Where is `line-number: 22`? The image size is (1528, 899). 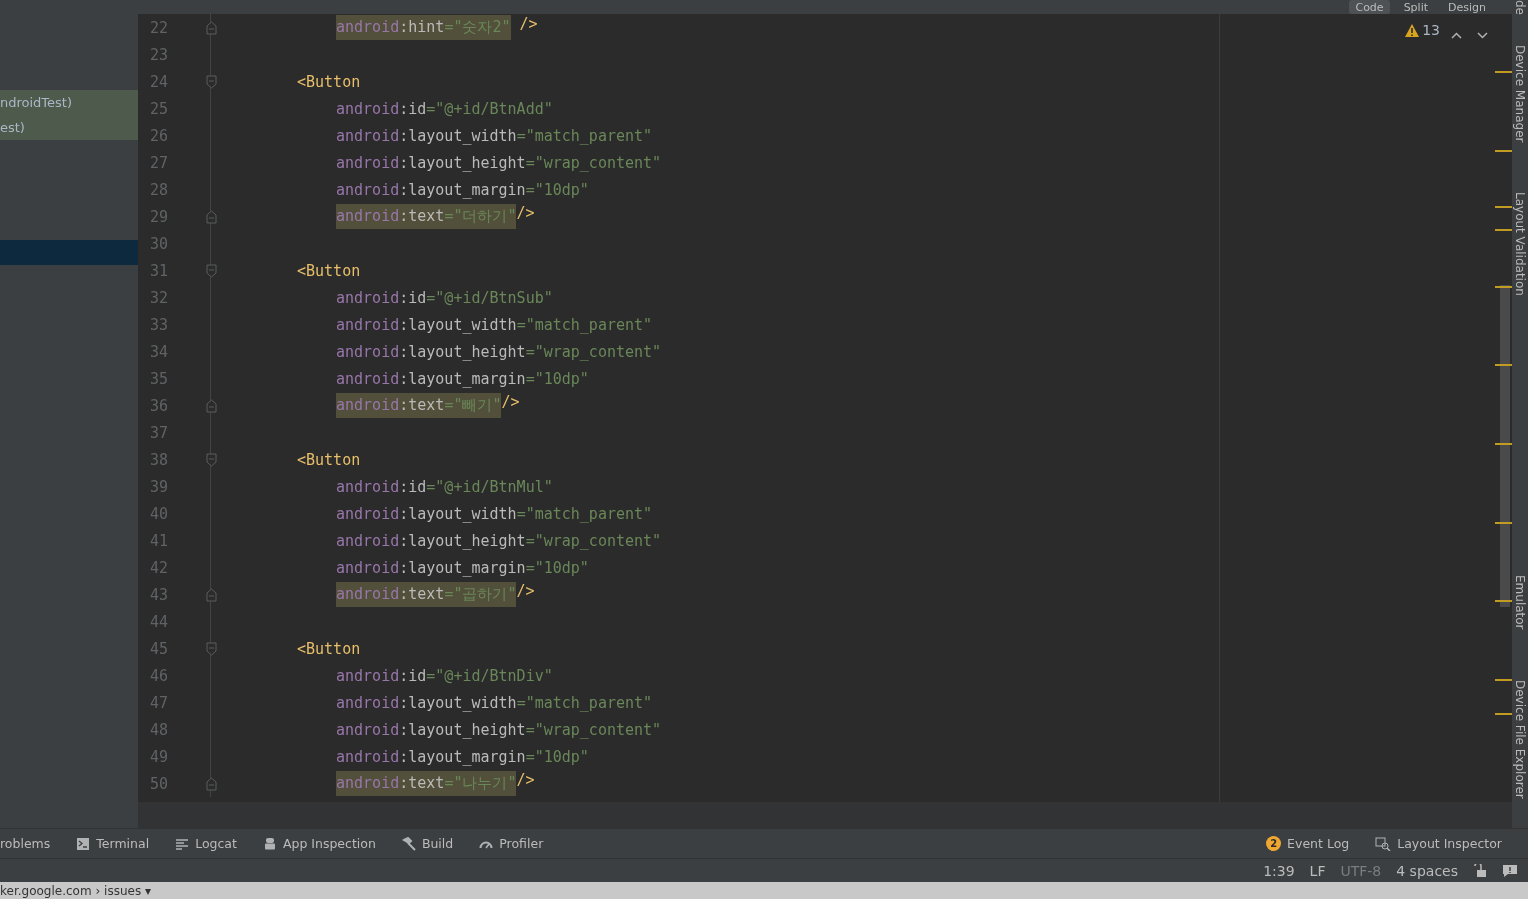
line-number: 22 is located at coordinates (159, 27).